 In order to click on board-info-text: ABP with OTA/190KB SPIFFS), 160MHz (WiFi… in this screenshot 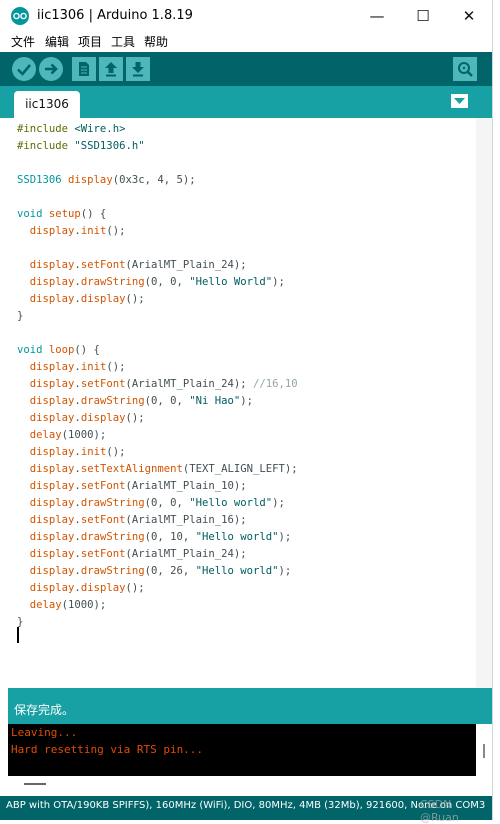, I will do `click(246, 805)`.